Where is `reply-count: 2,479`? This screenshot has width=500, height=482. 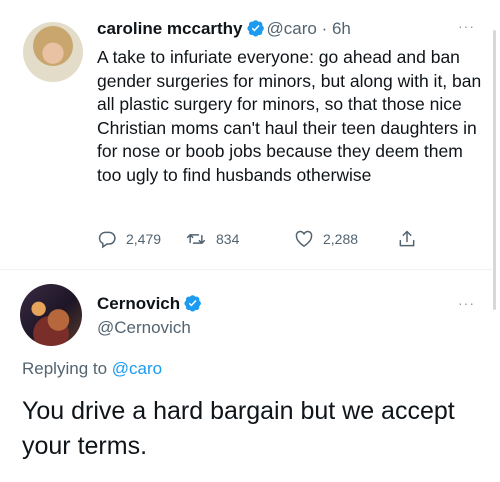
reply-count: 2,479 is located at coordinates (144, 239).